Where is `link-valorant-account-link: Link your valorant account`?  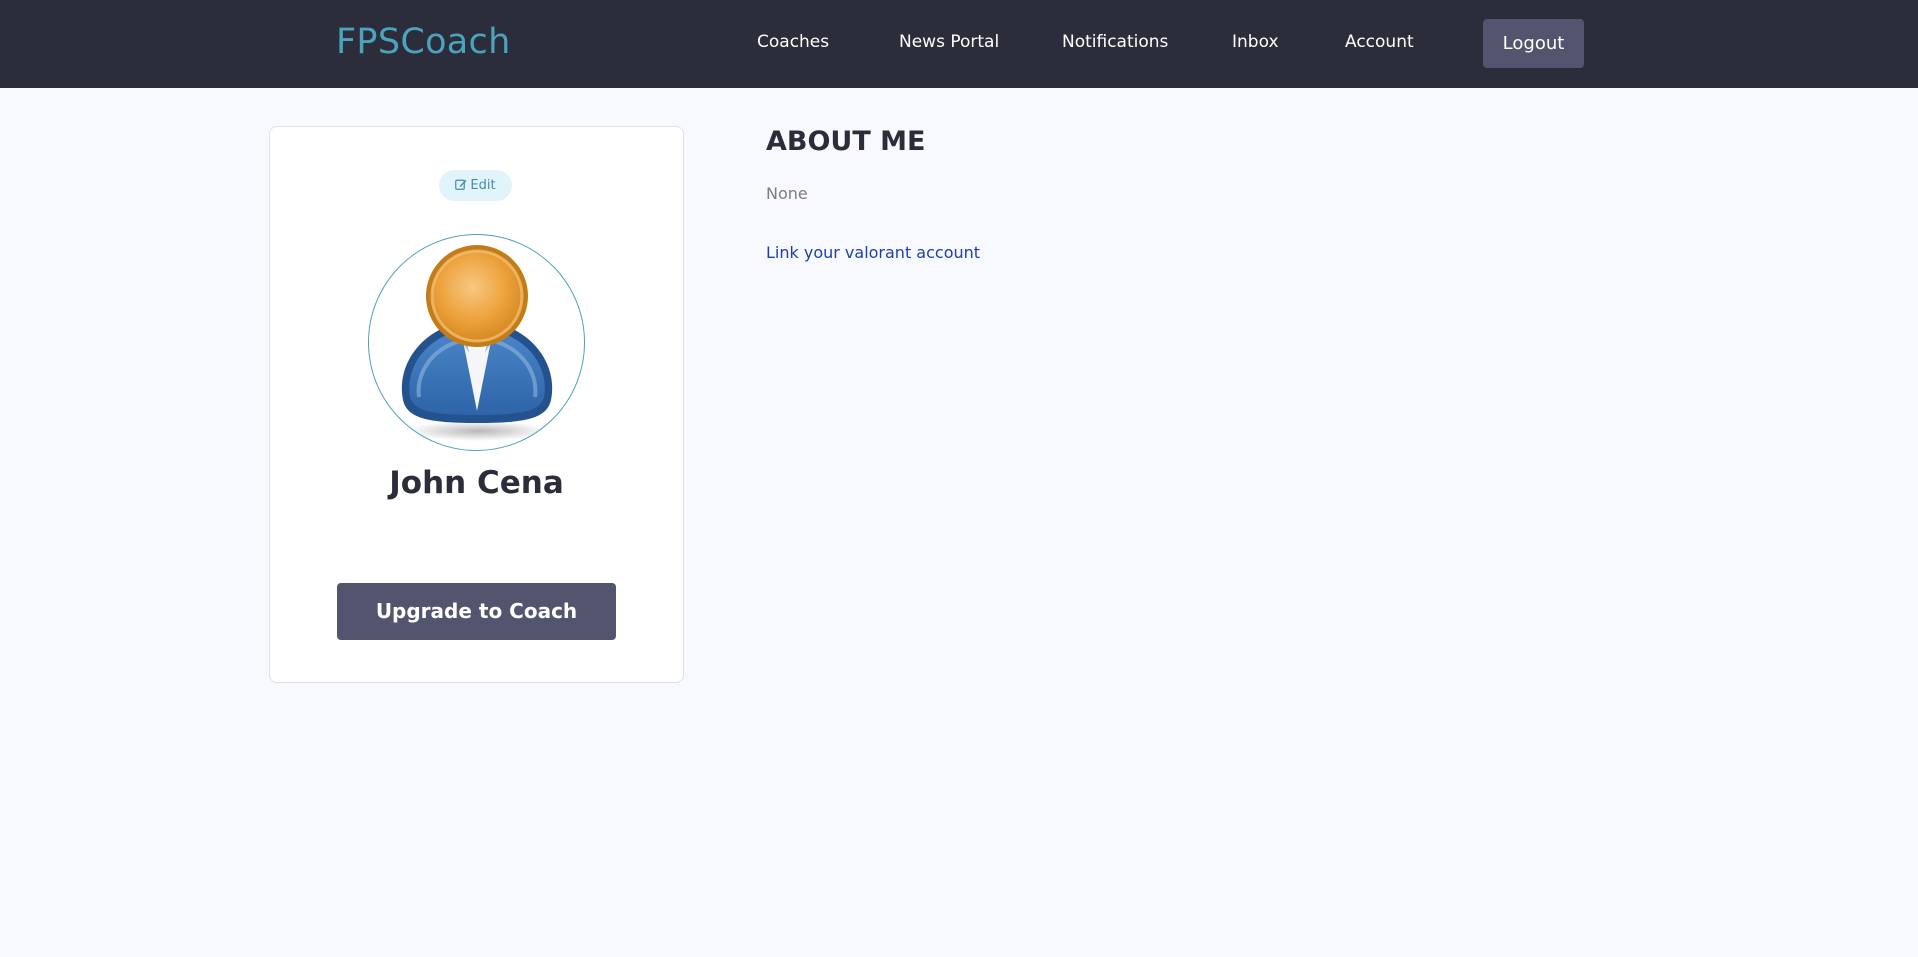 link-valorant-account-link: Link your valorant account is located at coordinates (873, 253).